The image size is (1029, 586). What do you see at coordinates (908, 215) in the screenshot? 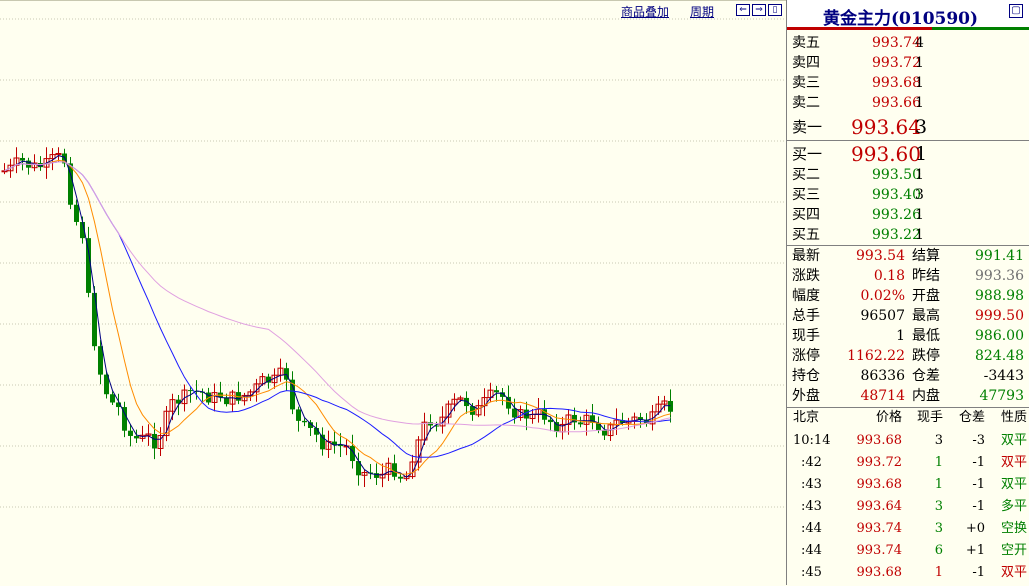
I see `bid-row: 买四 993.26 1` at bounding box center [908, 215].